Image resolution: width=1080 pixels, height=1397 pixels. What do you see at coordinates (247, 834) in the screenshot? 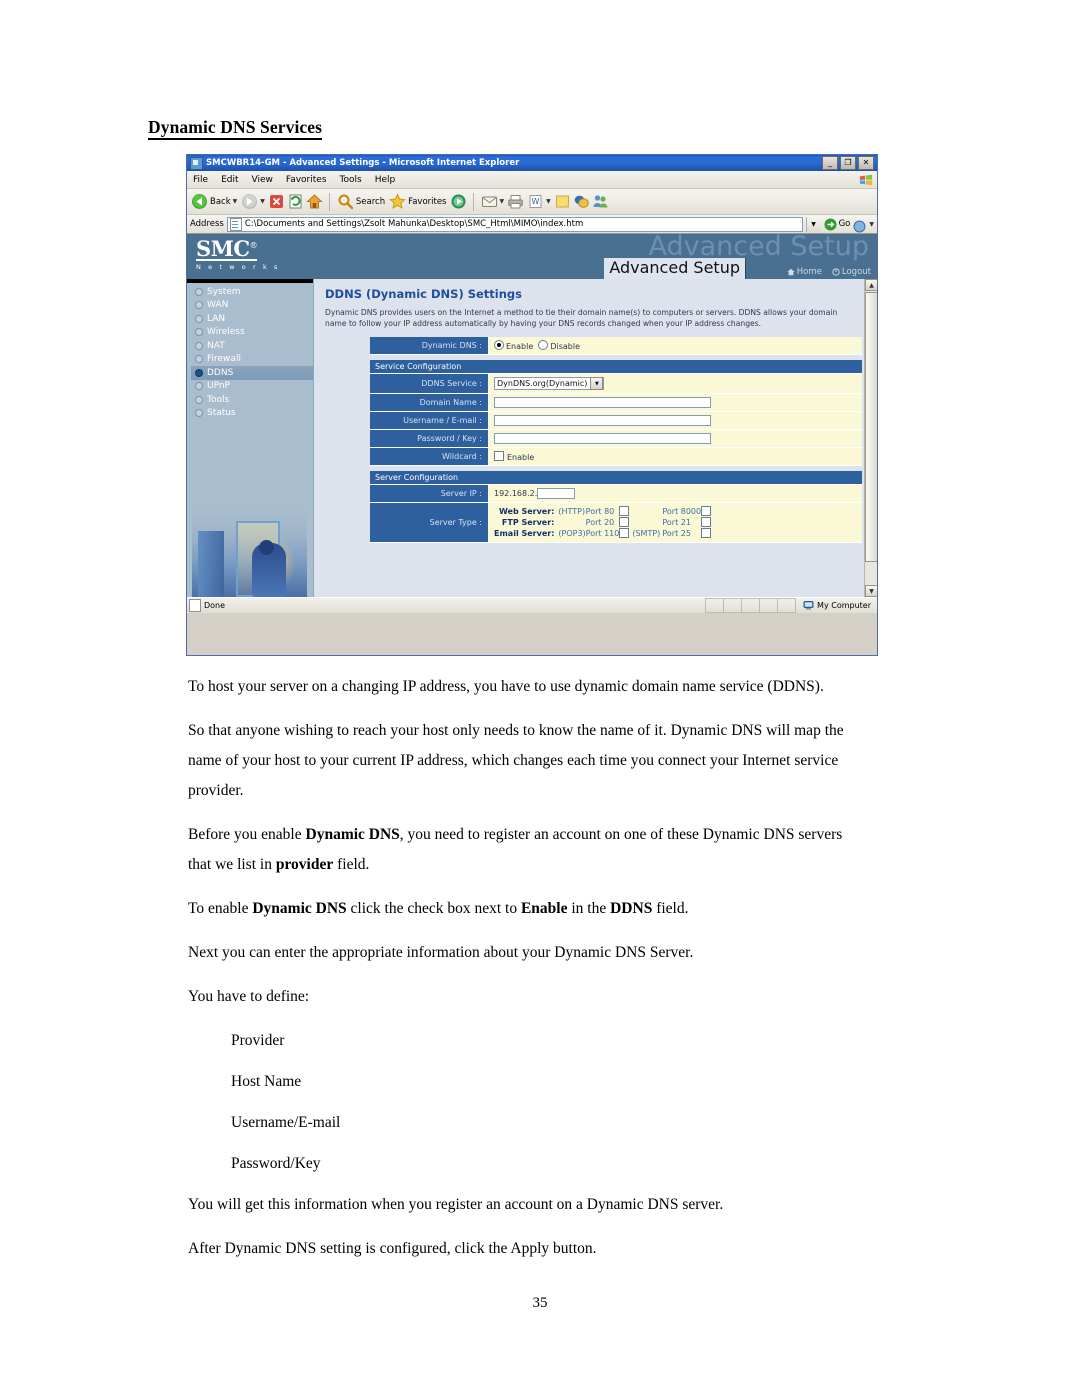
I see `text-run: Before you enable` at bounding box center [247, 834].